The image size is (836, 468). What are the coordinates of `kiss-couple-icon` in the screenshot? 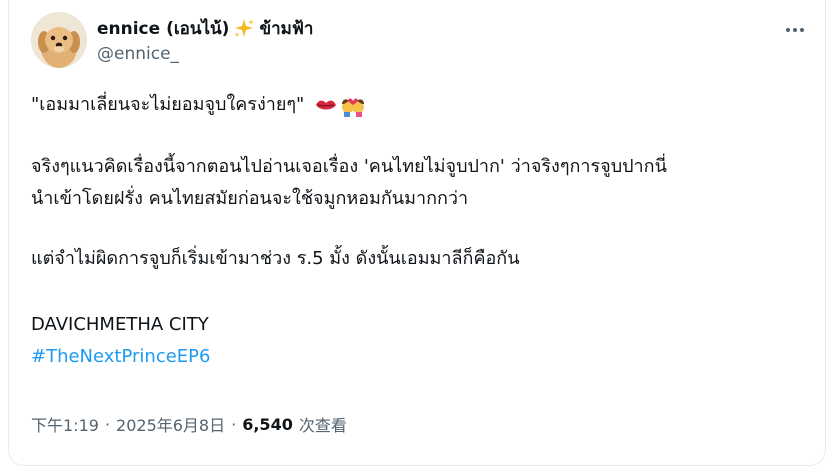 It's located at (352, 105).